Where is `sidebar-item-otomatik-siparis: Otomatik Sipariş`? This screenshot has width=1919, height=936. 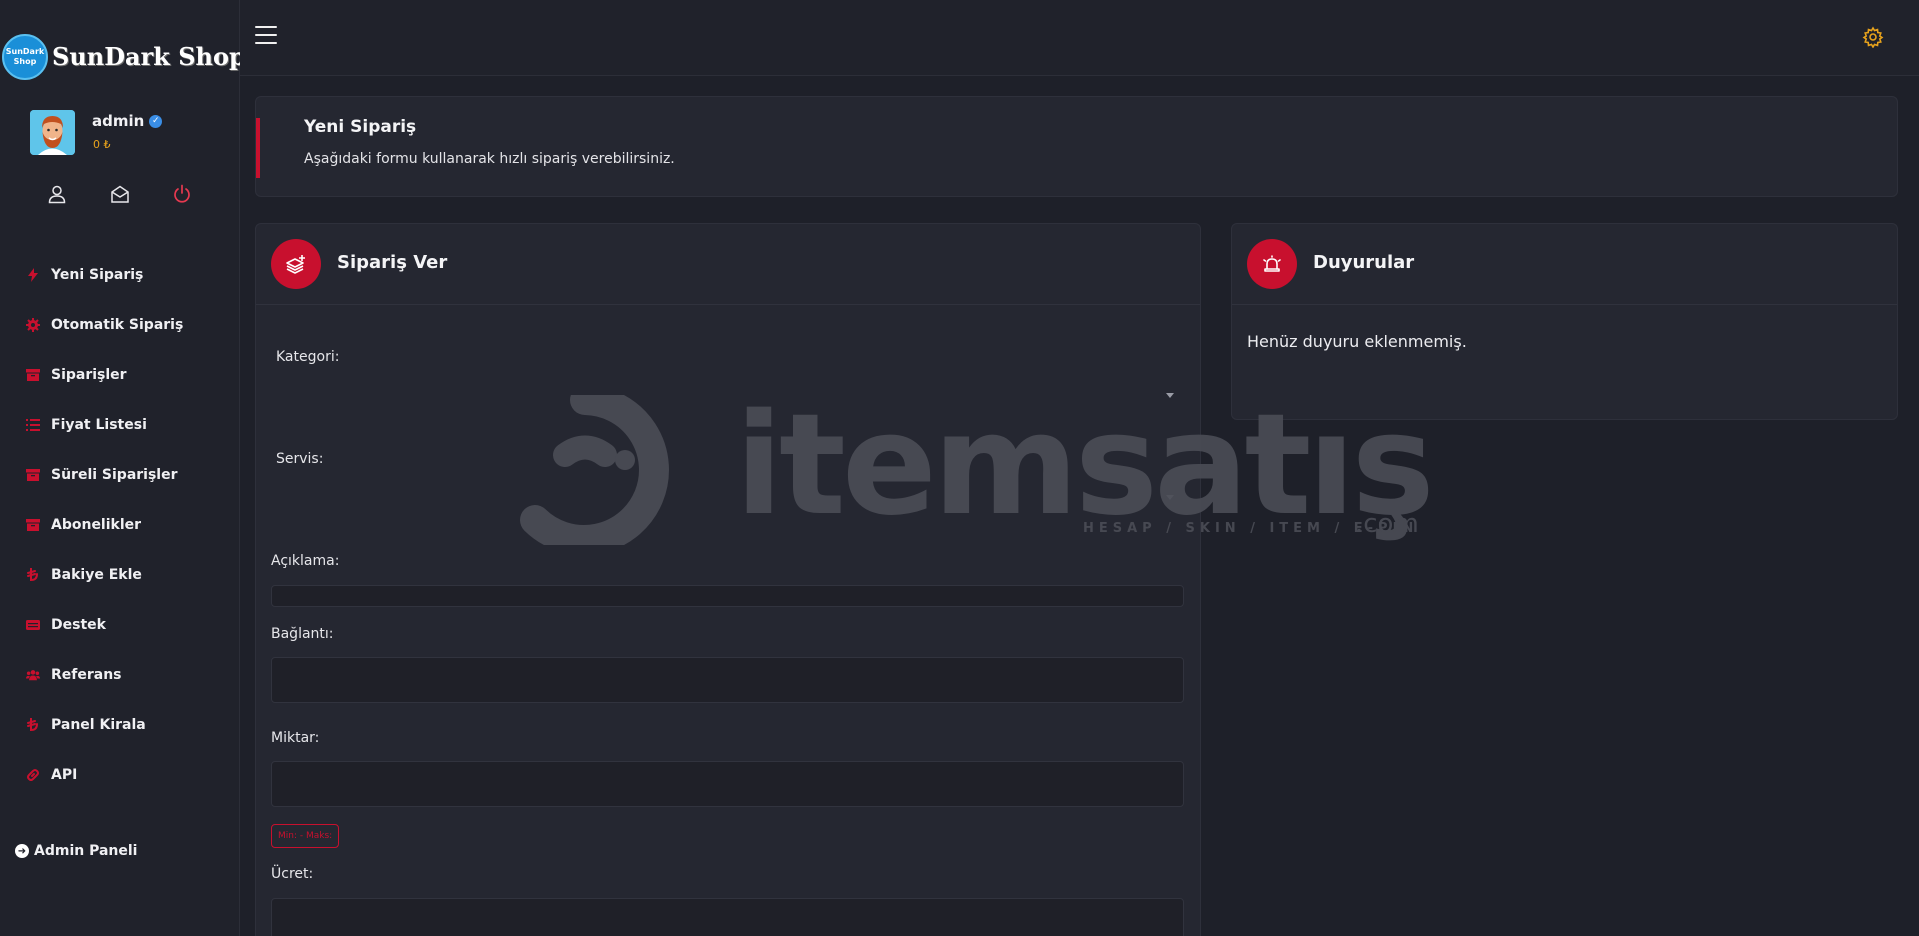 sidebar-item-otomatik-siparis: Otomatik Sipariş is located at coordinates (120, 325).